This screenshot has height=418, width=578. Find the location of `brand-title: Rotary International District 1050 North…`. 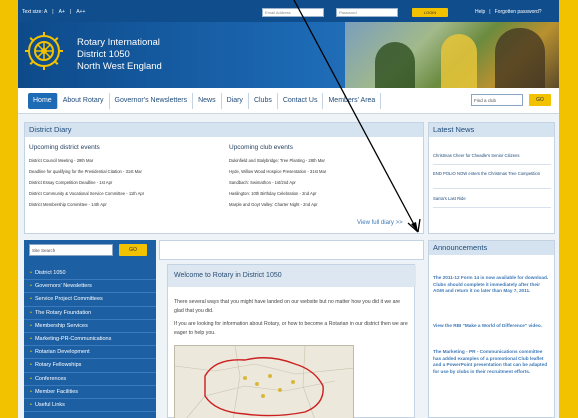

brand-title: Rotary International District 1050 North… is located at coordinates (119, 54).